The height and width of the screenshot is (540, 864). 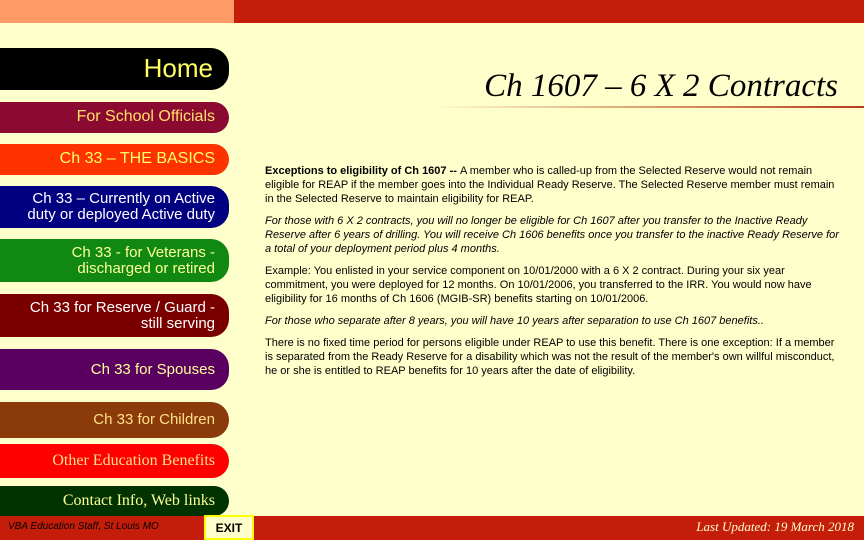 What do you see at coordinates (177, 323) in the screenshot?
I see `nav-reserve-guard-label-line2: still serving` at bounding box center [177, 323].